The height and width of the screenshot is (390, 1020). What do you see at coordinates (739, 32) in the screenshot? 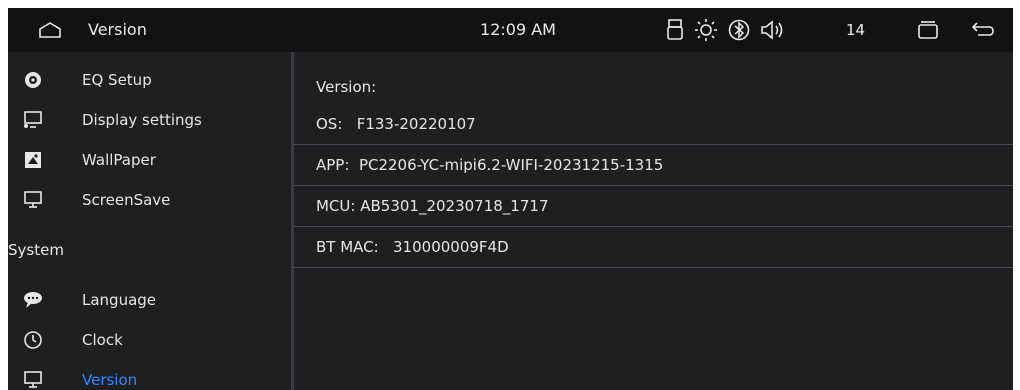
I see `bluetooth-icon` at bounding box center [739, 32].